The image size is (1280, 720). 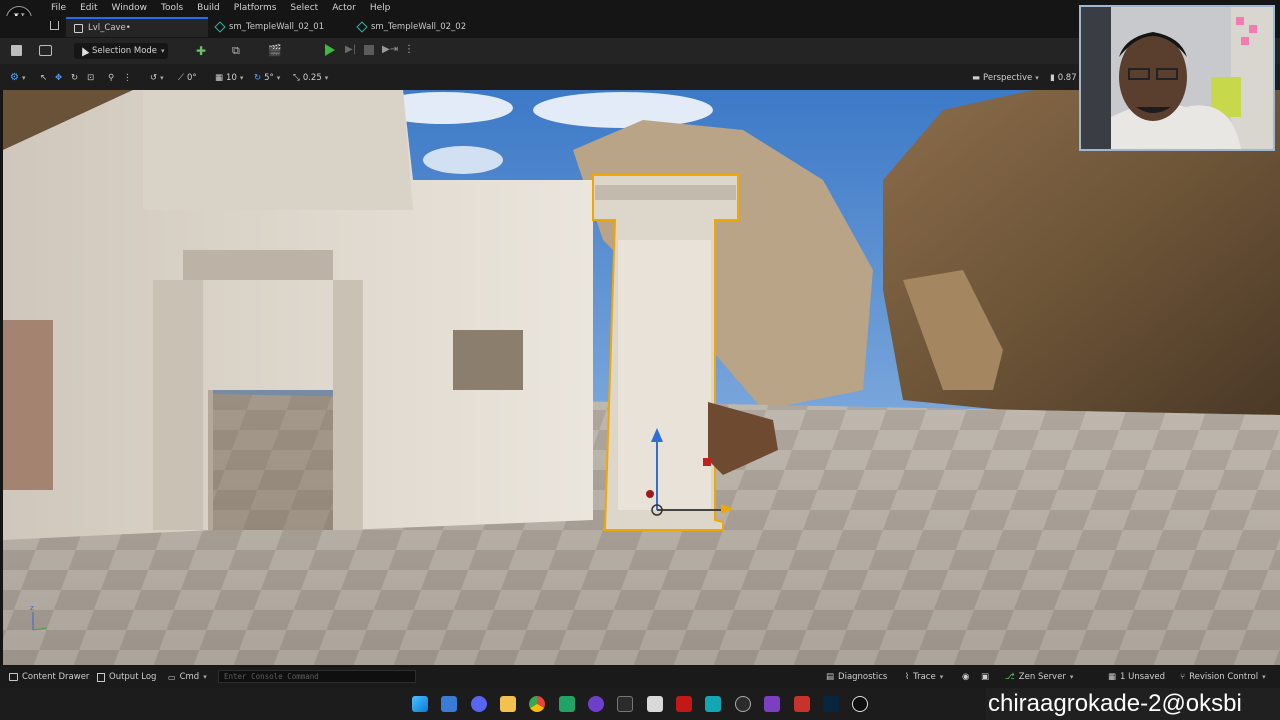 I want to click on step-icon: ▶|, so click(x=350, y=49).